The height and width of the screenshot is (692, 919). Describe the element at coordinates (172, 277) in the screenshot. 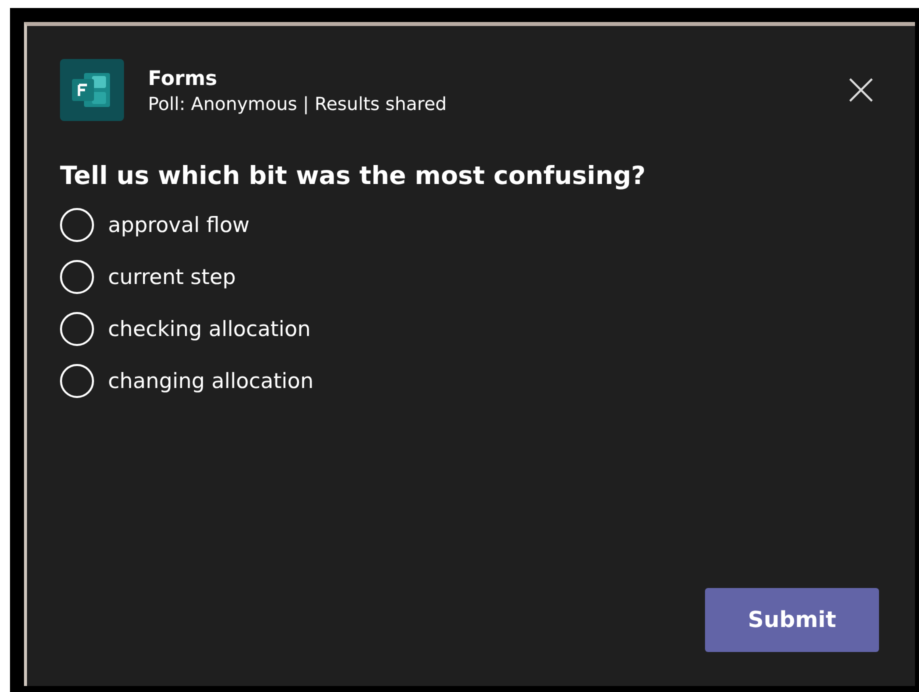

I see `option-label: current step` at that location.